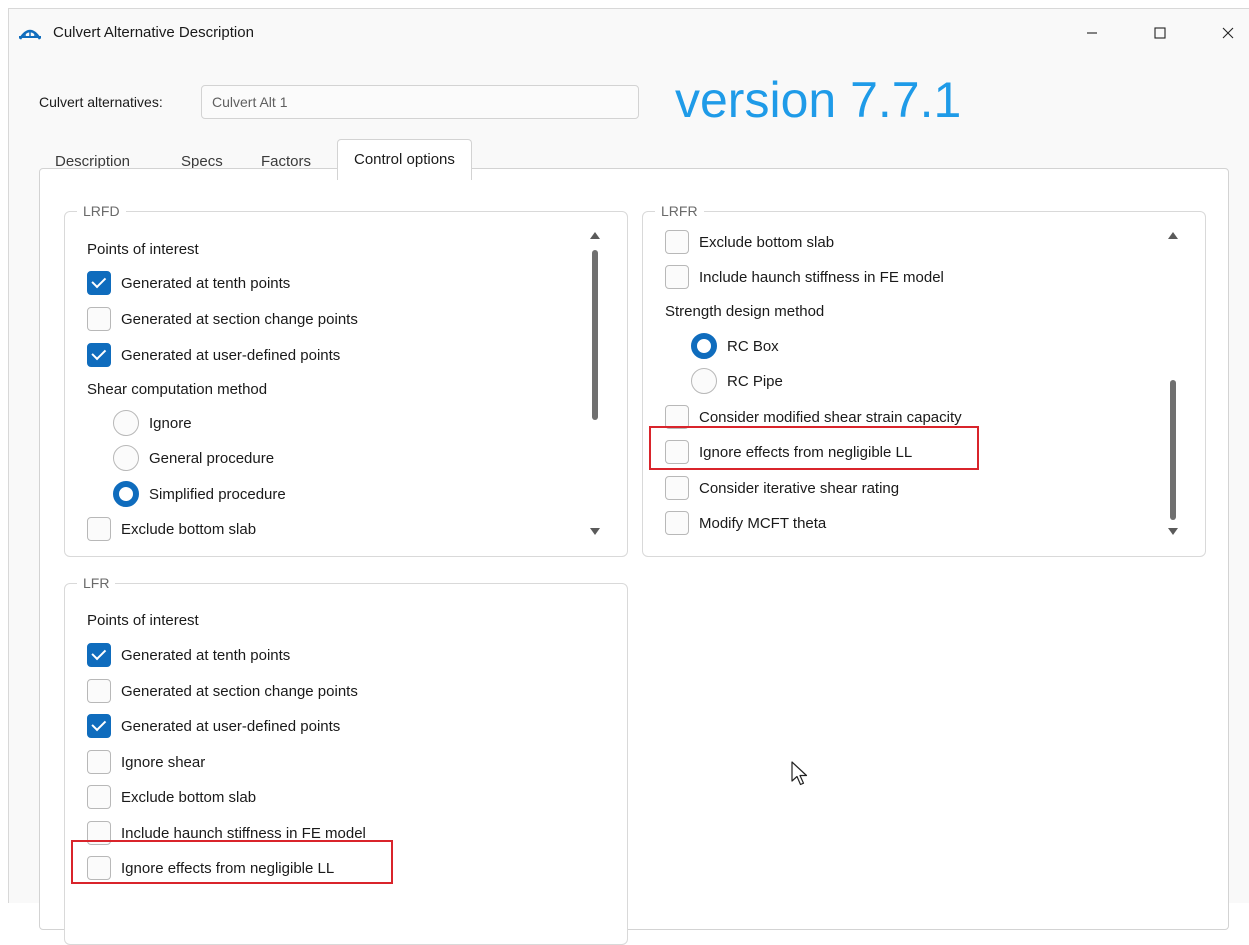 This screenshot has width=1249, height=945. What do you see at coordinates (813, 417) in the screenshot?
I see `lrfr-modified-shear-strain: Consider modified shear strain capacity` at bounding box center [813, 417].